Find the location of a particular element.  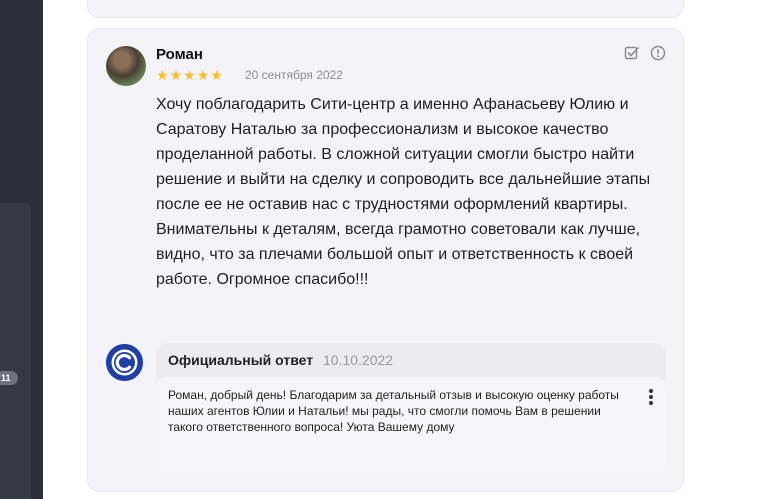

rating-stars: ★ ★ ★ ★ ★ is located at coordinates (189, 75).